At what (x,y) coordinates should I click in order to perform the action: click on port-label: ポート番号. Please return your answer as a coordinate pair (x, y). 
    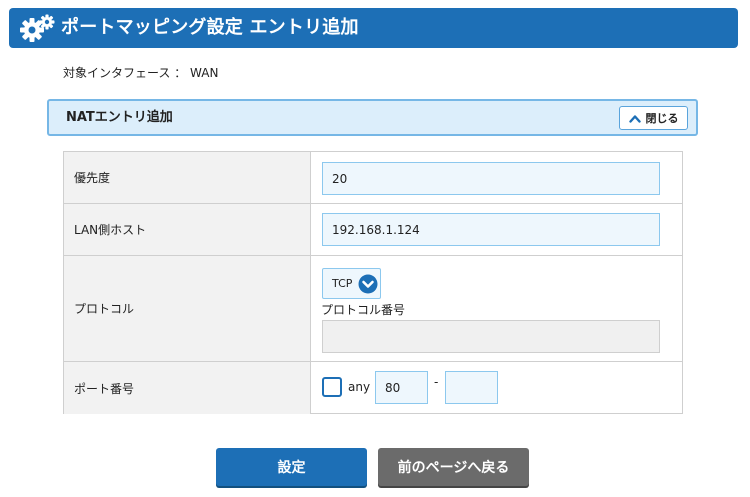
    Looking at the image, I should click on (187, 388).